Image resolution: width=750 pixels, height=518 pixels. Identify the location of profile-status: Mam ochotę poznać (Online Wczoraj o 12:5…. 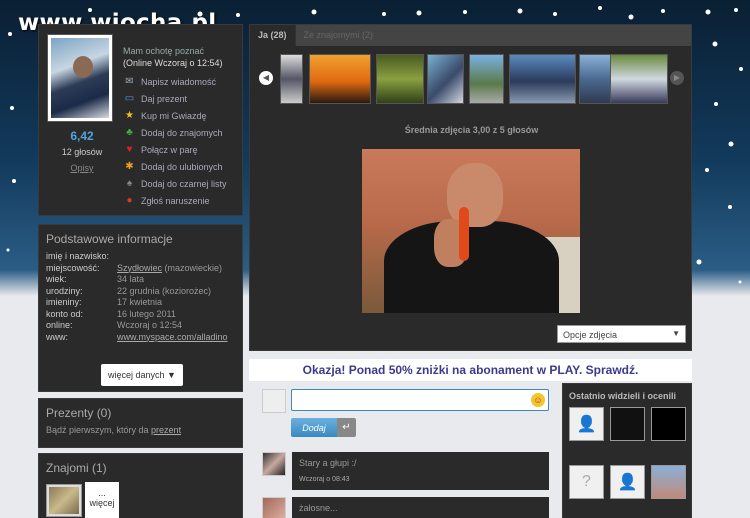
(173, 57).